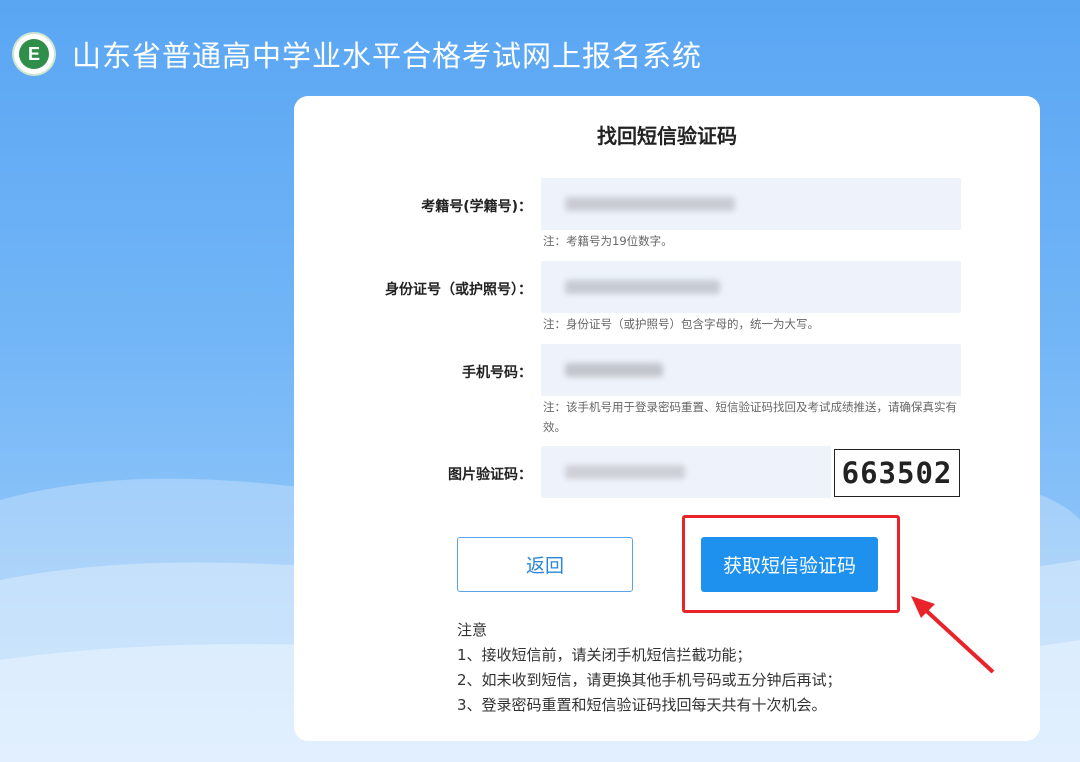 This screenshot has width=1080, height=762. What do you see at coordinates (458, 290) in the screenshot?
I see `id-card-label: 身份证号（或护照号）：` at bounding box center [458, 290].